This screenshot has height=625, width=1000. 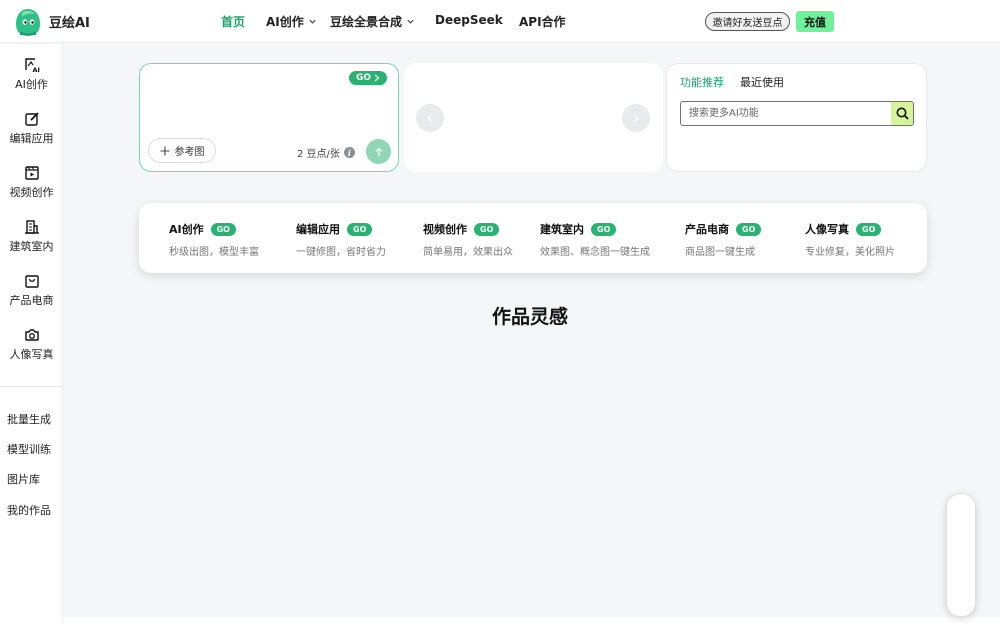 What do you see at coordinates (349, 152) in the screenshot?
I see `info-icon: i` at bounding box center [349, 152].